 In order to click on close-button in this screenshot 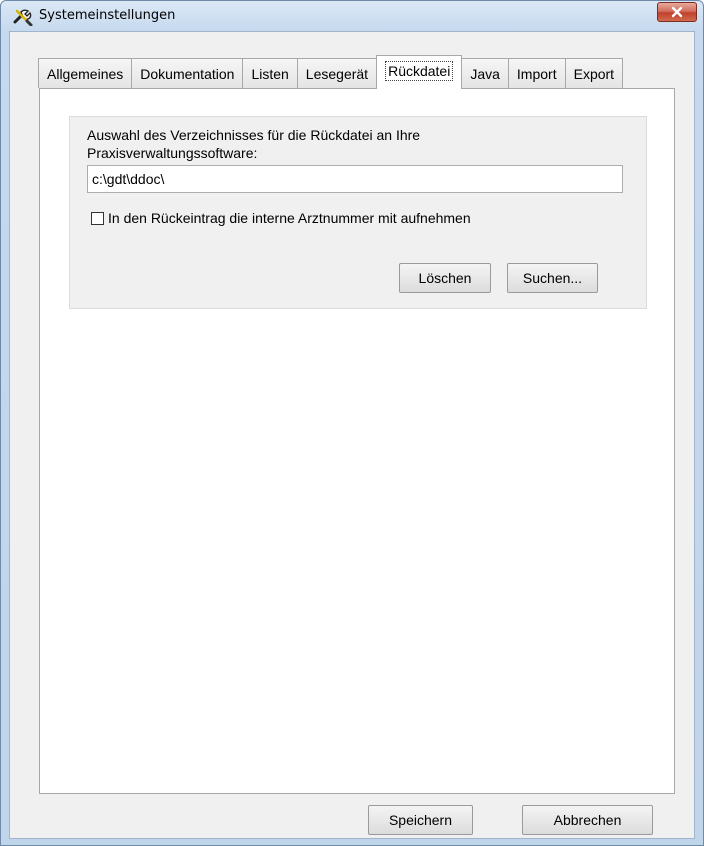, I will do `click(677, 12)`.